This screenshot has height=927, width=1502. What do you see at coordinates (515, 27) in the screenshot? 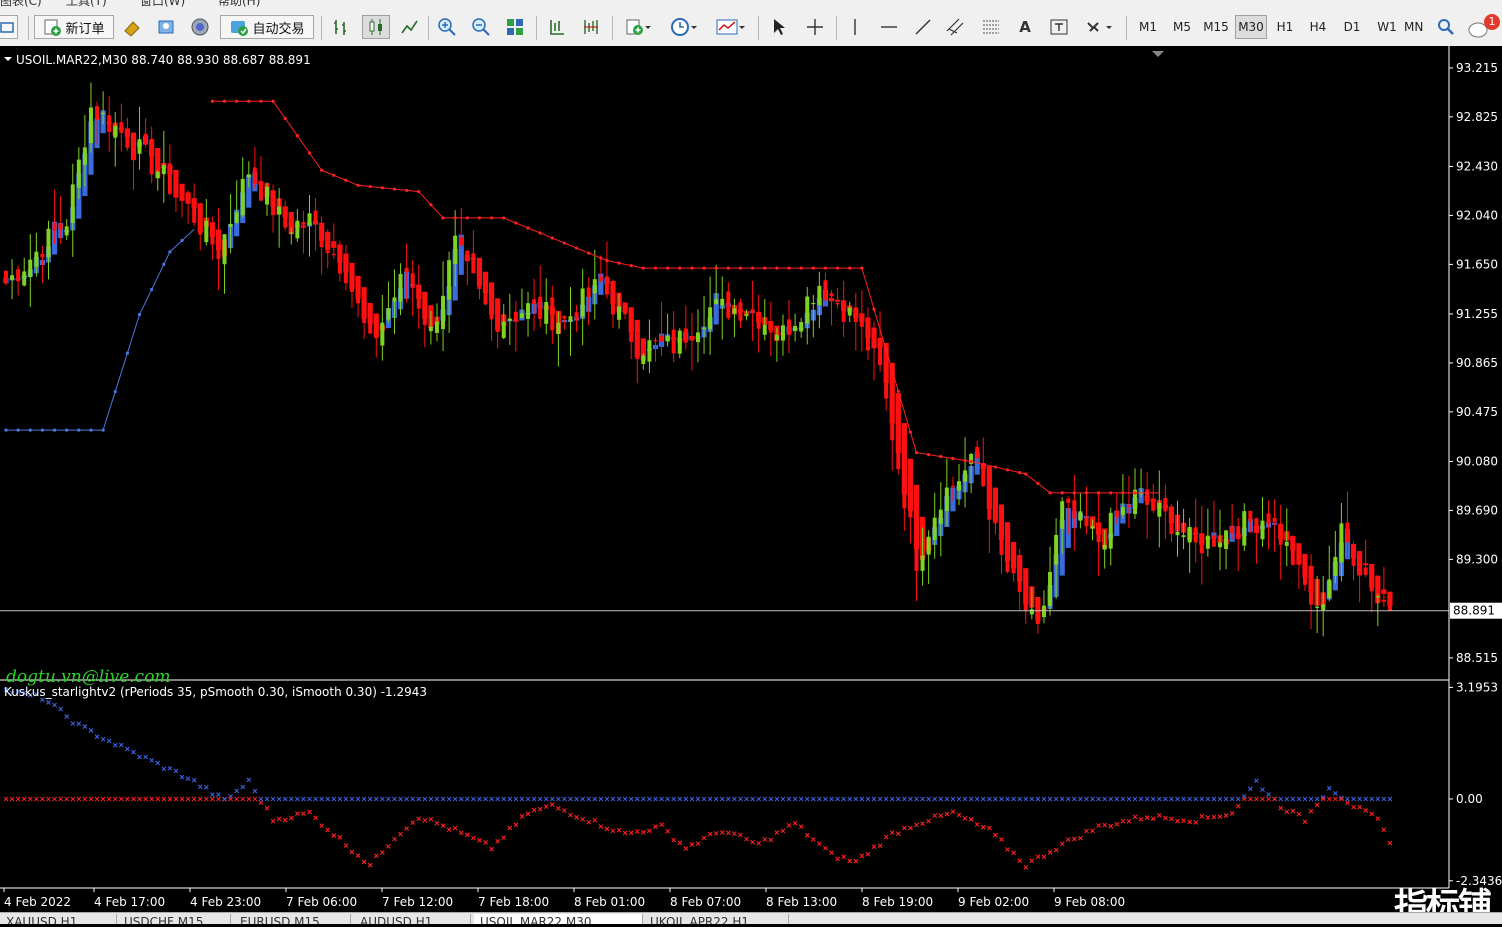
I see `tile-windows-icon` at bounding box center [515, 27].